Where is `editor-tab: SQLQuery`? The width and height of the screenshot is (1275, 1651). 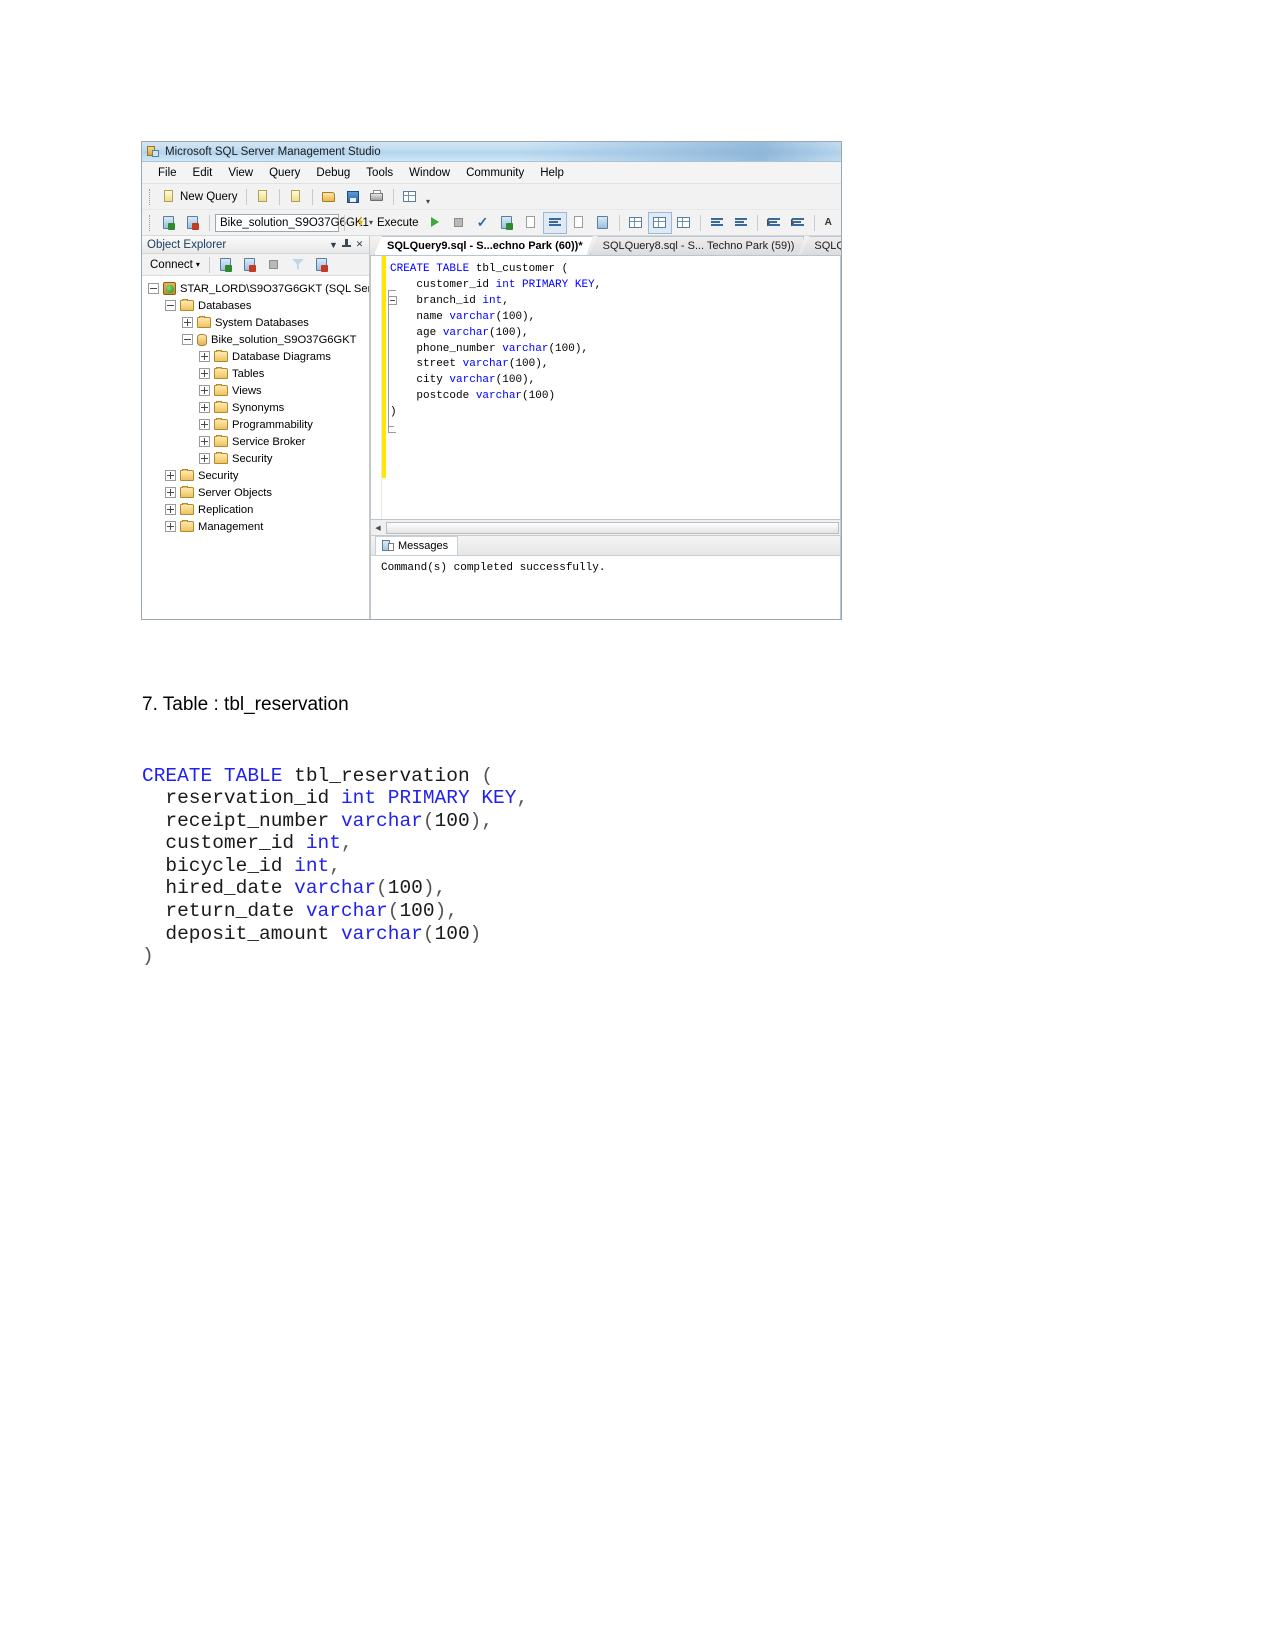 editor-tab: SQLQuery is located at coordinates (821, 245).